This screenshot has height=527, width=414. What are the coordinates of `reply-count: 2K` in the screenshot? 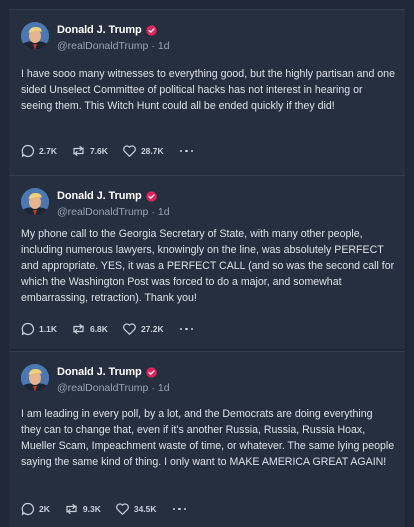 It's located at (44, 509).